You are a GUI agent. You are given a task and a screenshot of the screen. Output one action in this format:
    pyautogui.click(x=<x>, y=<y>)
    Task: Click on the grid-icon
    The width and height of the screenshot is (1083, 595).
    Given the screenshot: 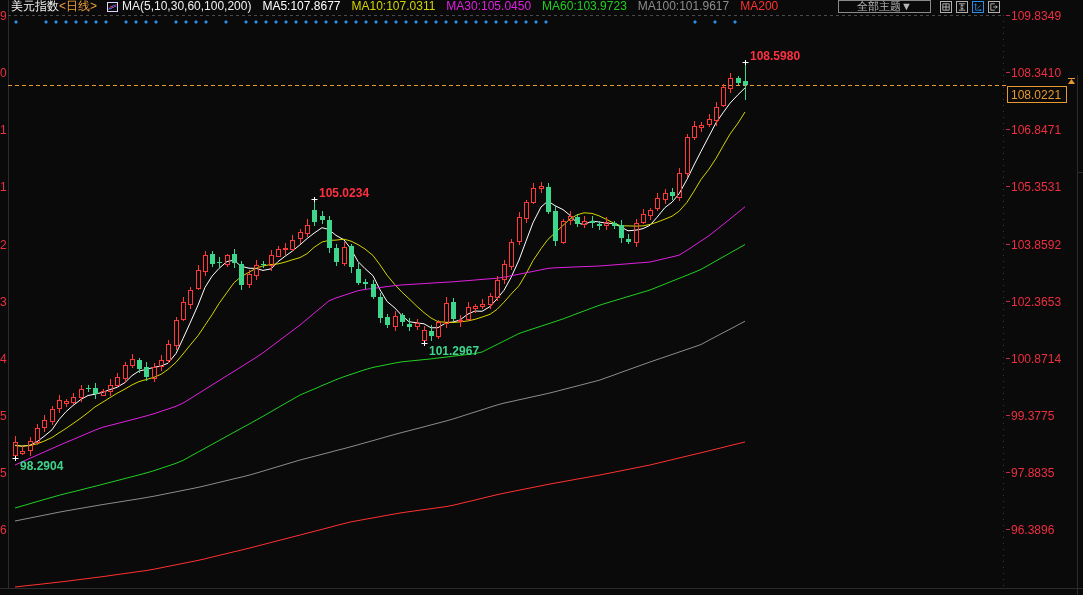 What is the action you would take?
    pyautogui.click(x=946, y=6)
    